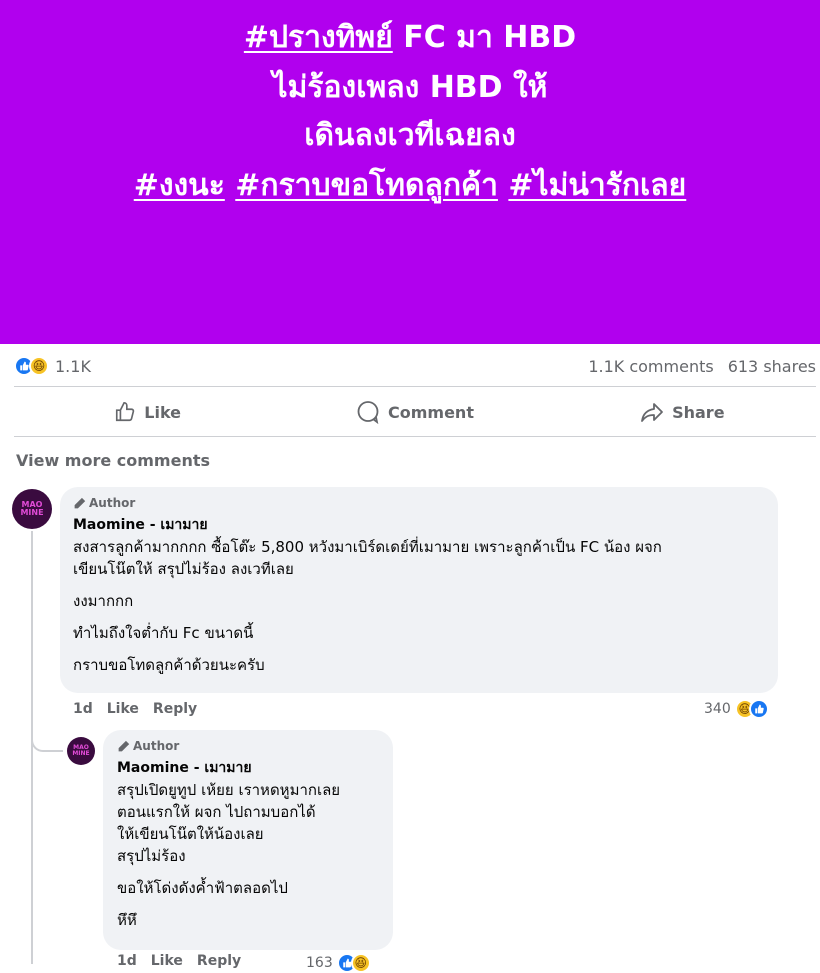 The image size is (820, 973). Describe the element at coordinates (47, 744) in the screenshot. I see `reply-connector` at that location.